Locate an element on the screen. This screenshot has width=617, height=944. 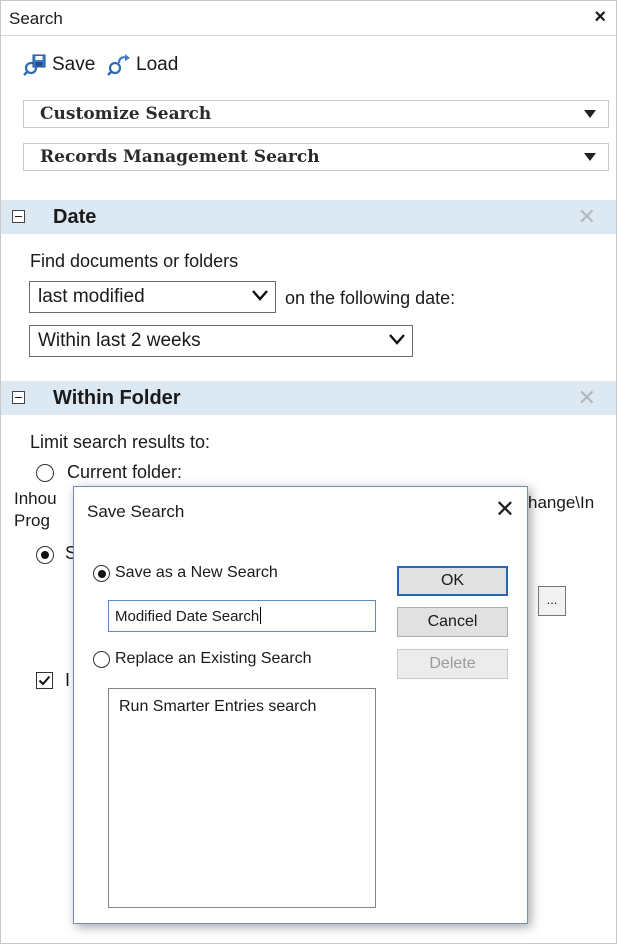
dialog-title: Save Search is located at coordinates (136, 511).